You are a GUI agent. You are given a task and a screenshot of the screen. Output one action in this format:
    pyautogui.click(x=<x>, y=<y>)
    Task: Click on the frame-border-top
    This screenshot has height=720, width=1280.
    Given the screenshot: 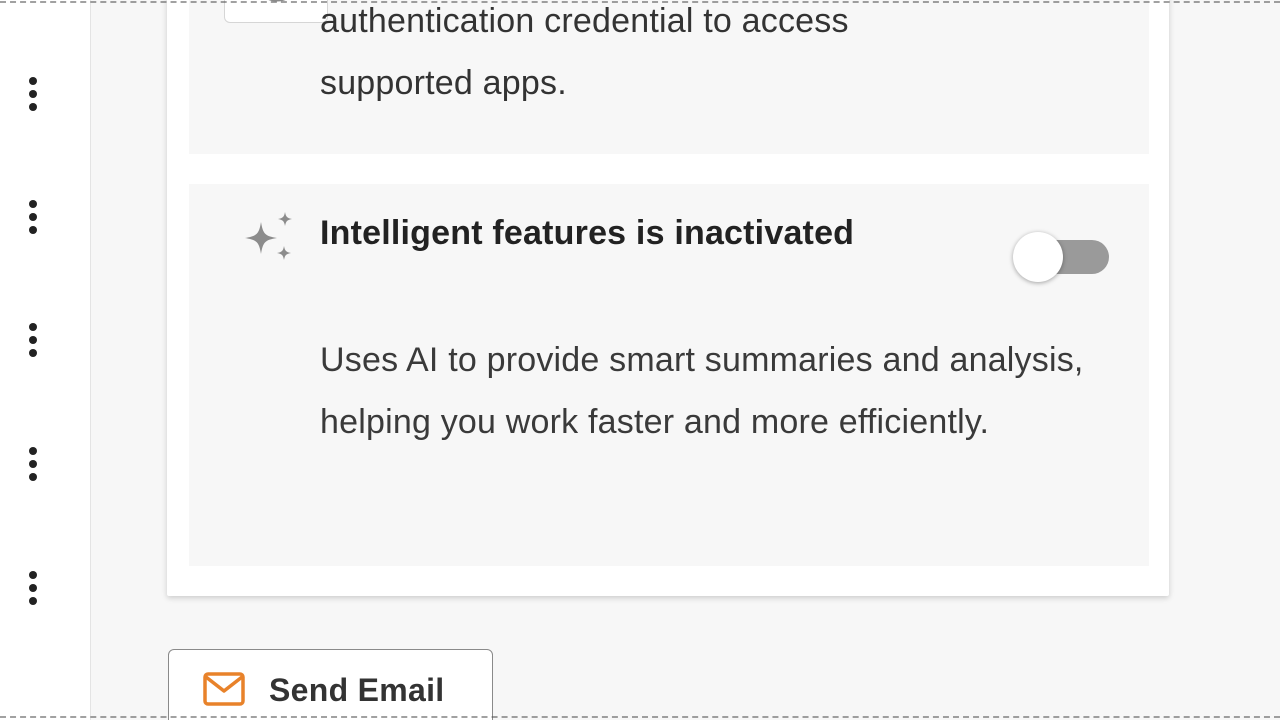 What is the action you would take?
    pyautogui.click(x=640, y=2)
    